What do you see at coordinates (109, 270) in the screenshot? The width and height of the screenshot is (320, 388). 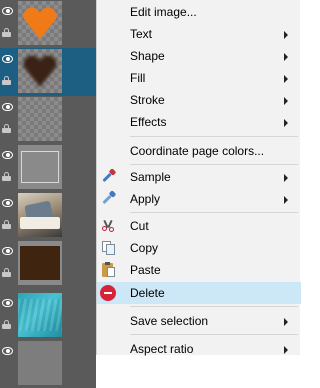 I see `paste-icon` at bounding box center [109, 270].